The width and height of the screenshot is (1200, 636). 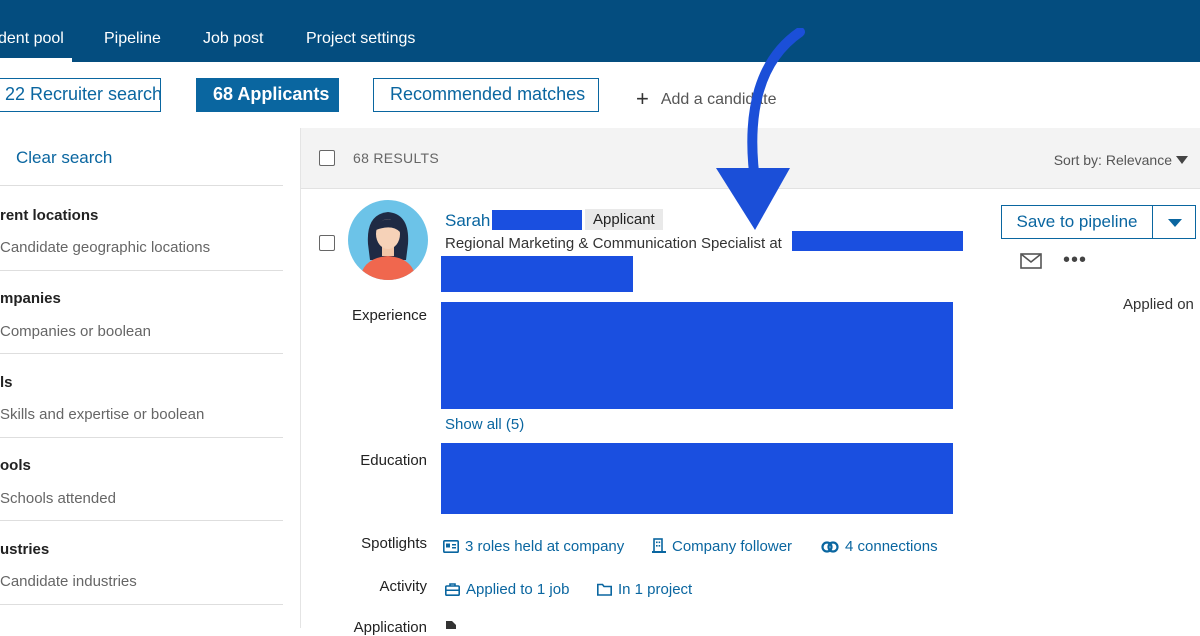 What do you see at coordinates (233, 39) in the screenshot?
I see `tab-job-post: Job post` at bounding box center [233, 39].